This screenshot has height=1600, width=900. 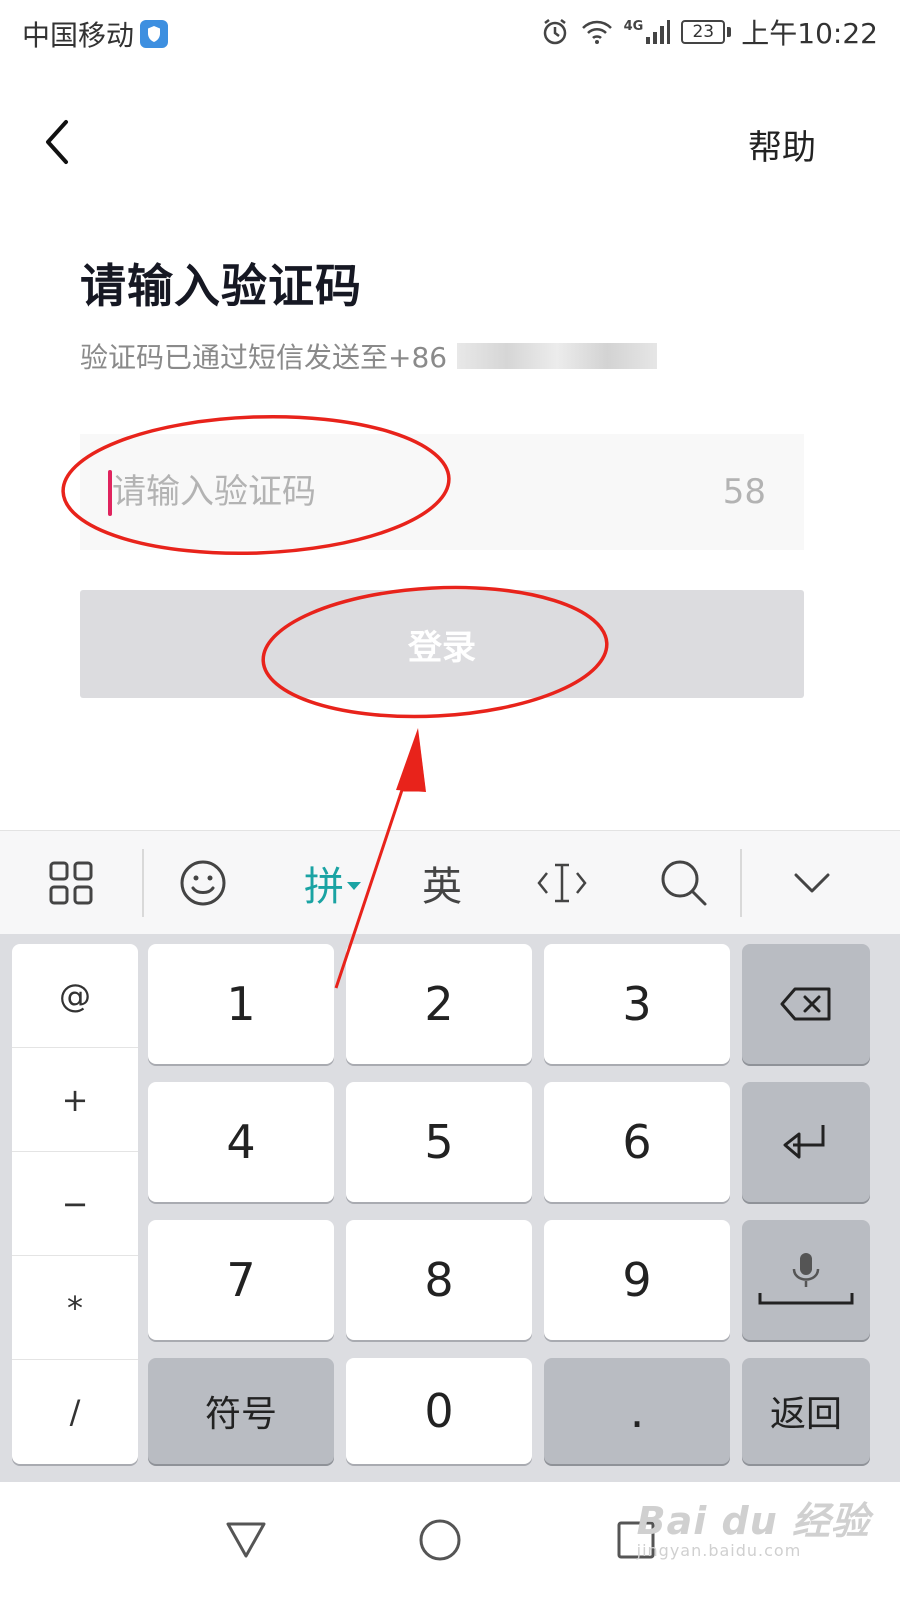 What do you see at coordinates (241, 1004) in the screenshot?
I see `key-1: 1` at bounding box center [241, 1004].